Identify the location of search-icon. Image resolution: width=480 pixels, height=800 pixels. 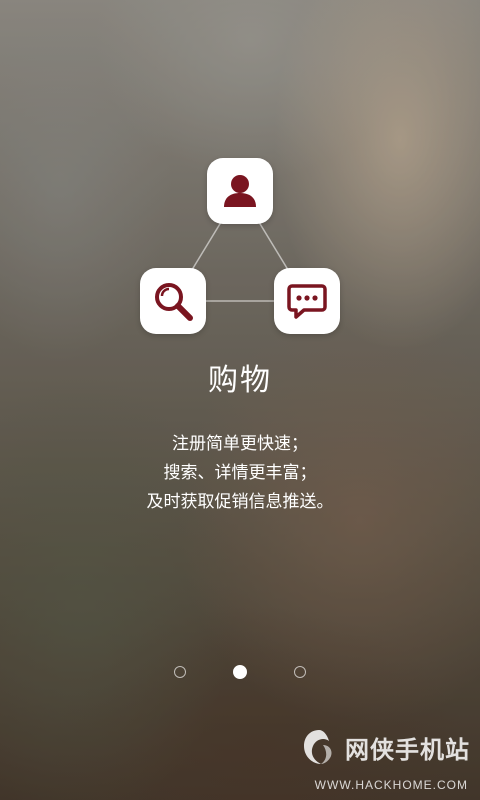
(174, 302).